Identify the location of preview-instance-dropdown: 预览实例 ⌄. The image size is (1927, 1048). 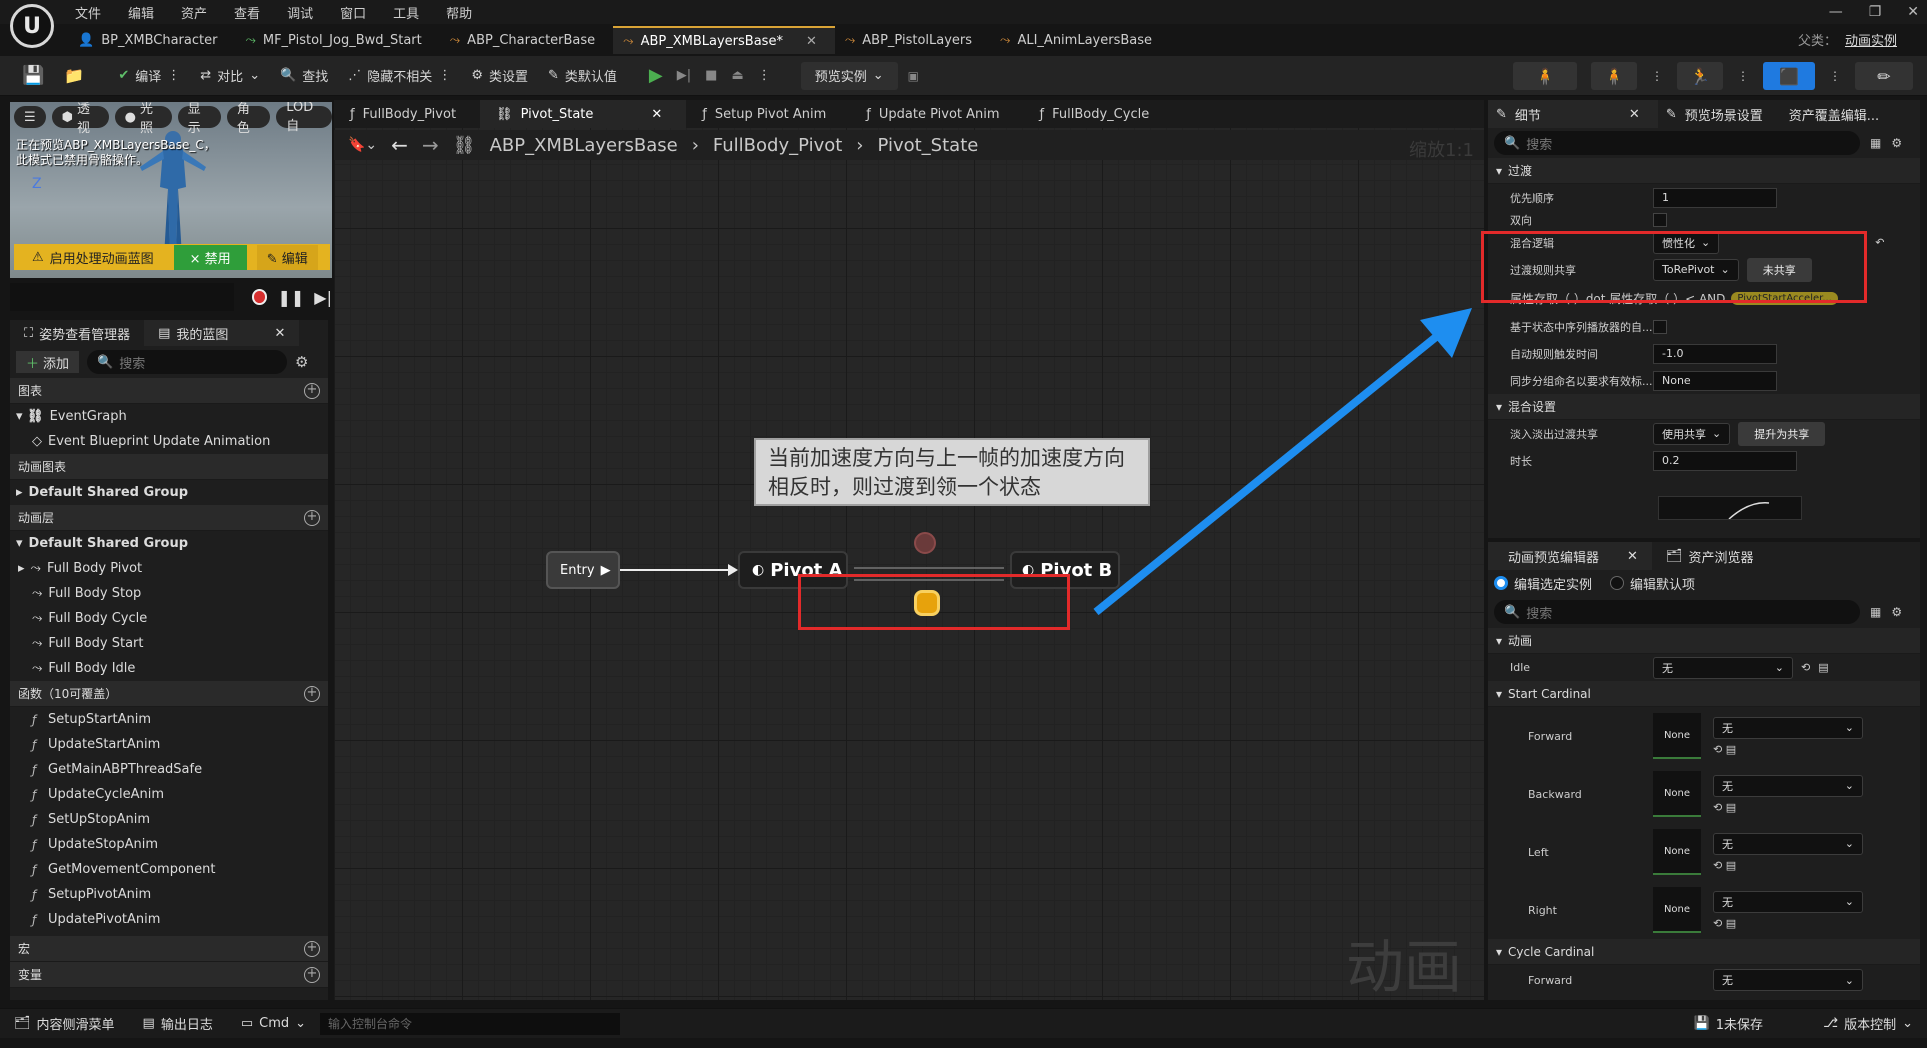
(849, 75).